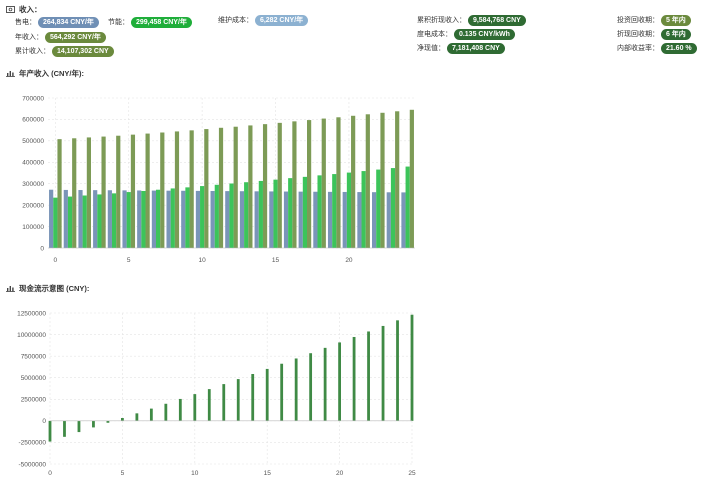 This screenshot has width=705, height=480. What do you see at coordinates (675, 34) in the screenshot?
I see `discounted-payback-value-badge: 6 年内` at bounding box center [675, 34].